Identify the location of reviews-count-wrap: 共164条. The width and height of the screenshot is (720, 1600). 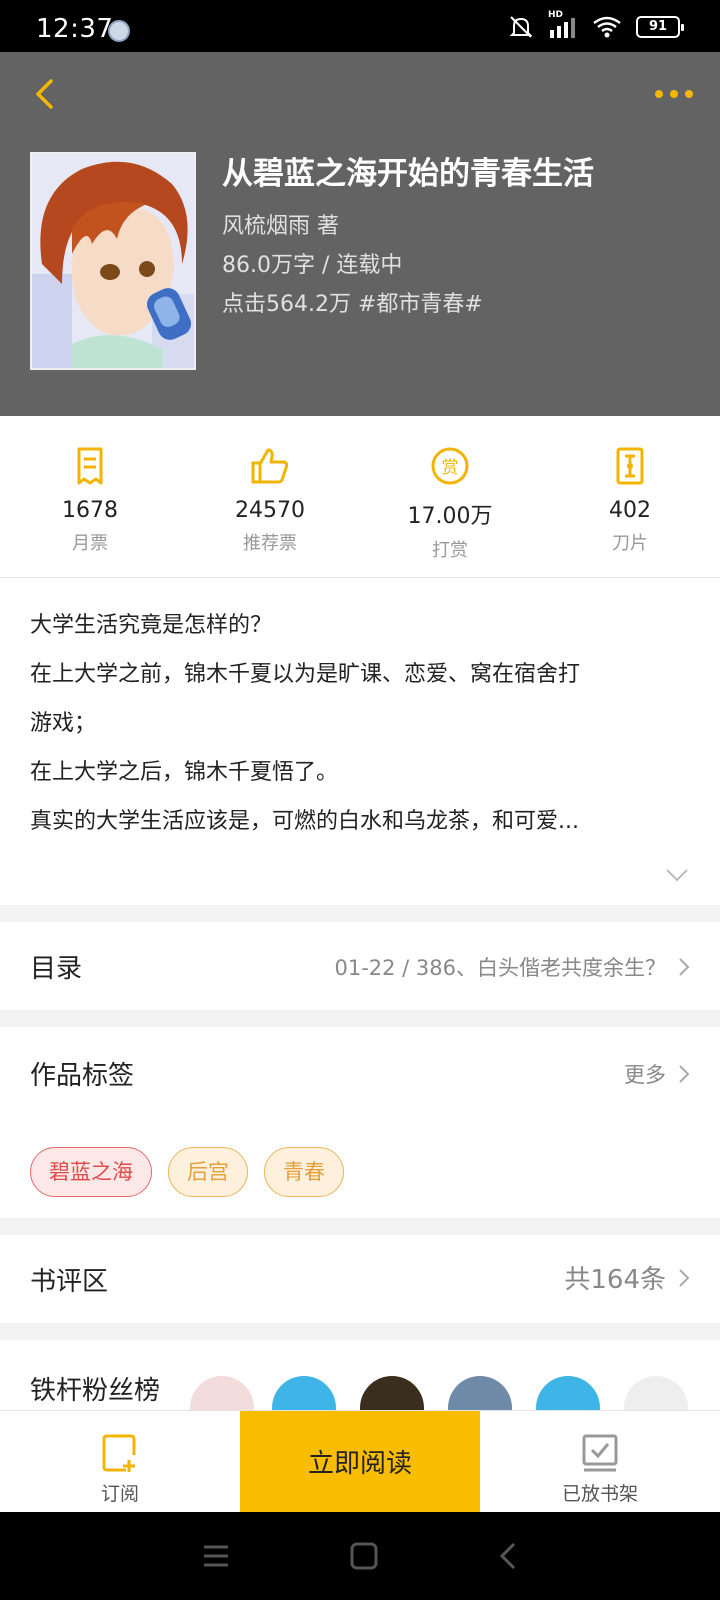
(627, 1277).